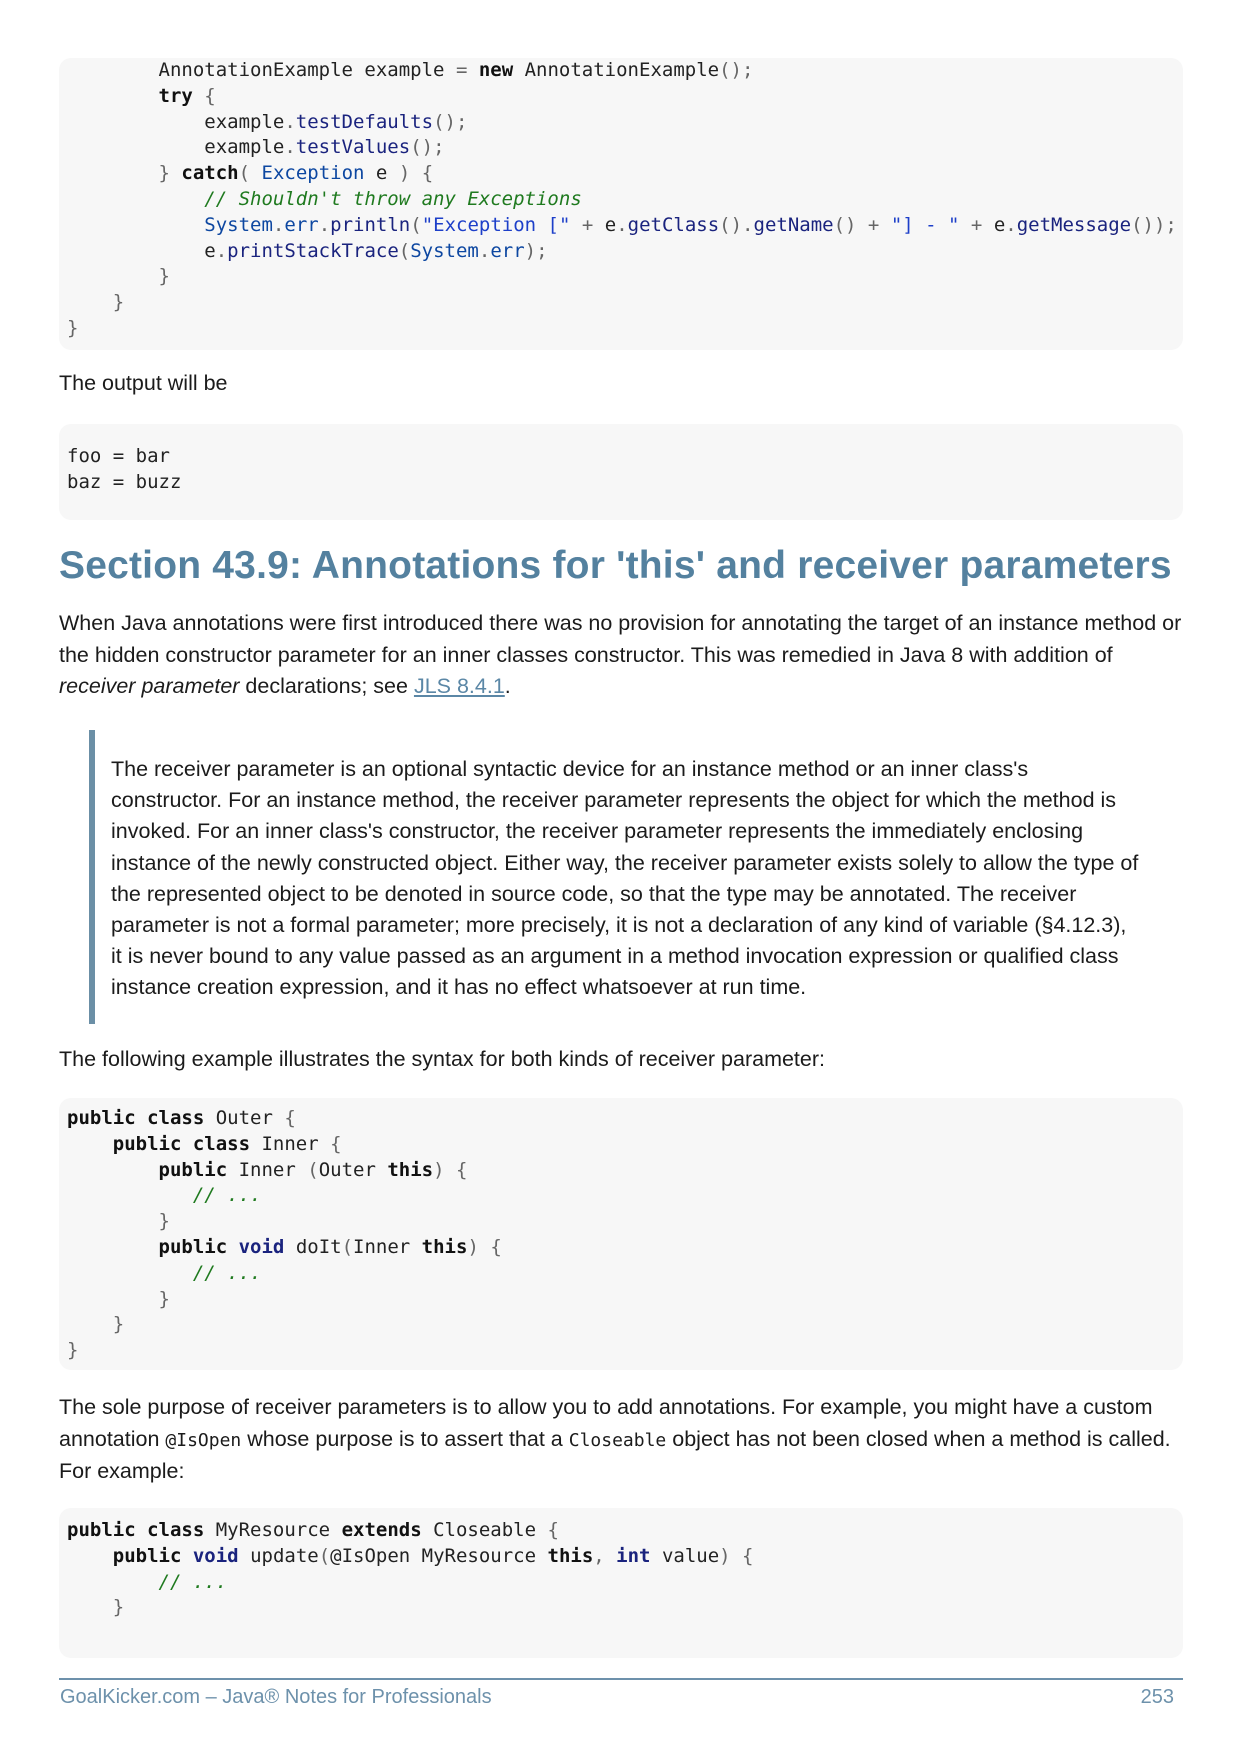  Describe the element at coordinates (187, 95) in the screenshot. I see `code-line: try {` at that location.